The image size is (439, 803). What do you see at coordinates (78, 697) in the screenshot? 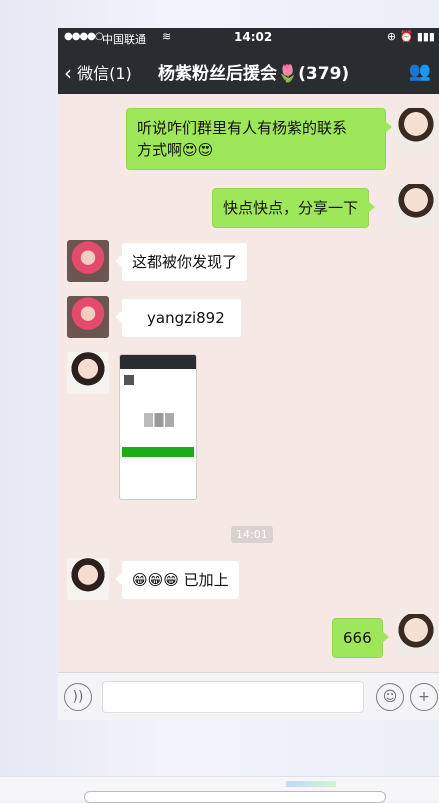
I see `voice-icon: ))` at bounding box center [78, 697].